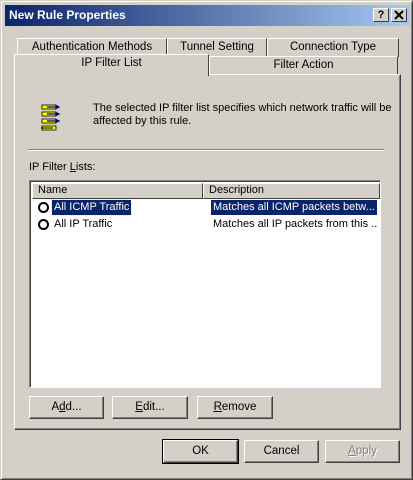 The height and width of the screenshot is (480, 413). I want to click on label-suffix: ists:, so click(85, 167).